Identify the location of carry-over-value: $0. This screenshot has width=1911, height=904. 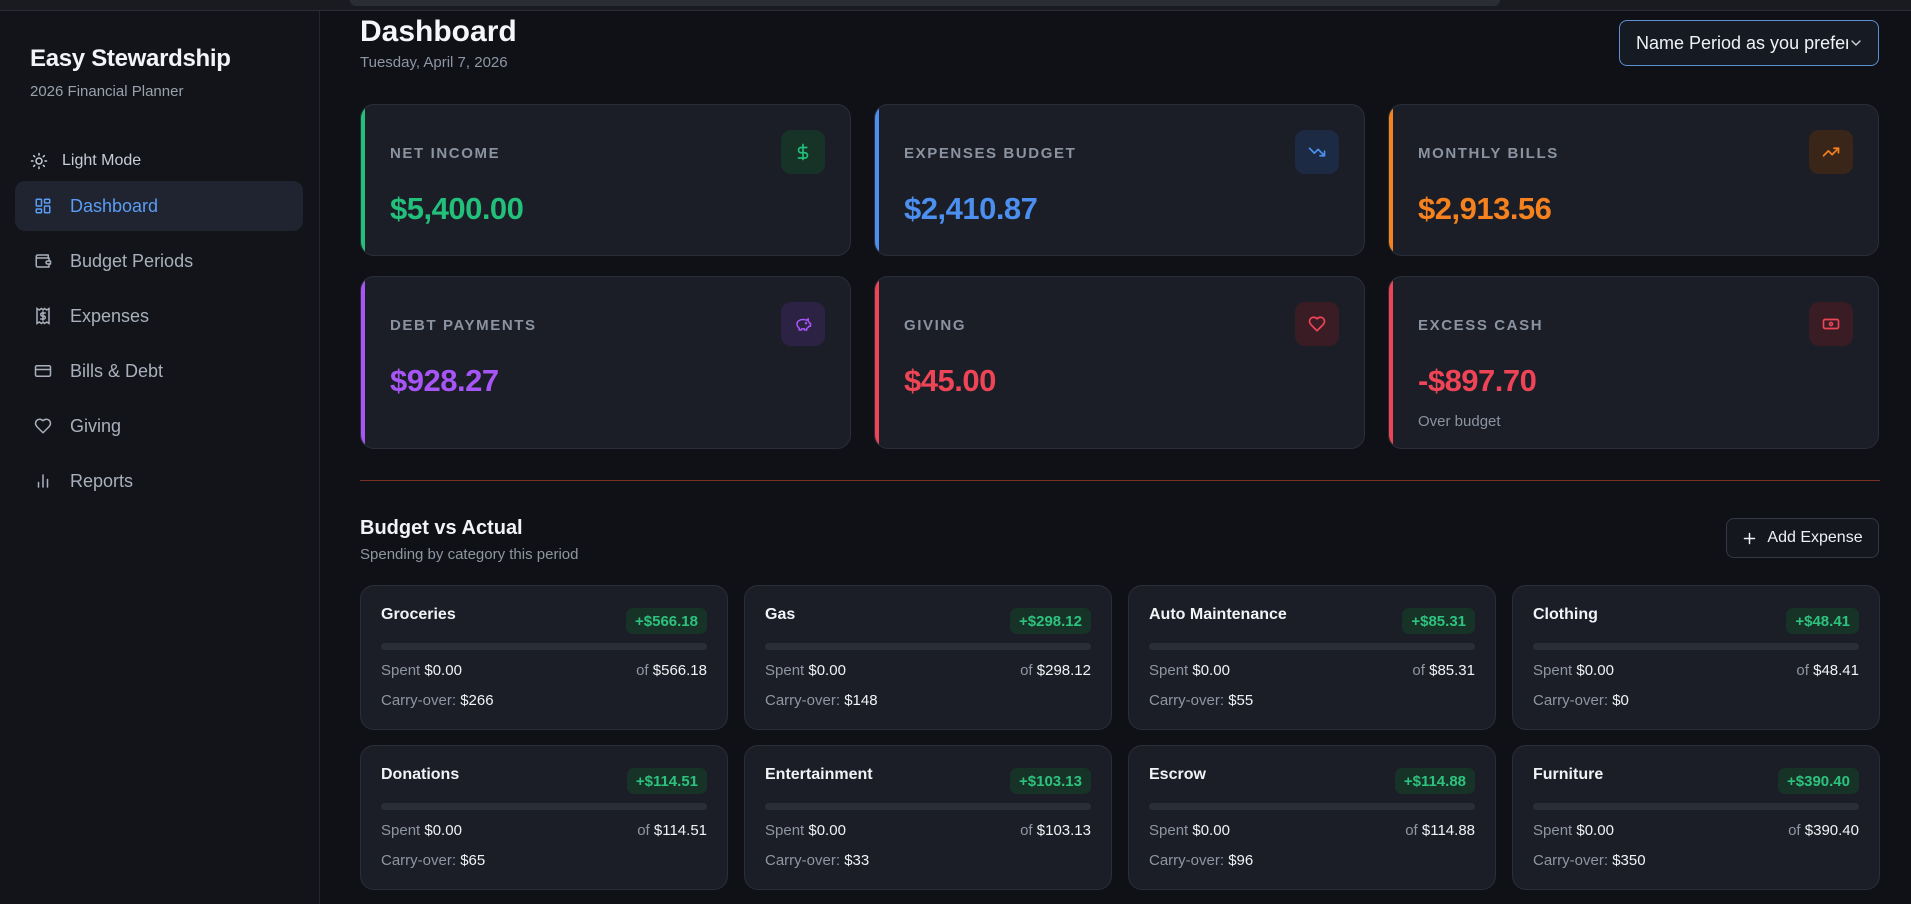
(1620, 700).